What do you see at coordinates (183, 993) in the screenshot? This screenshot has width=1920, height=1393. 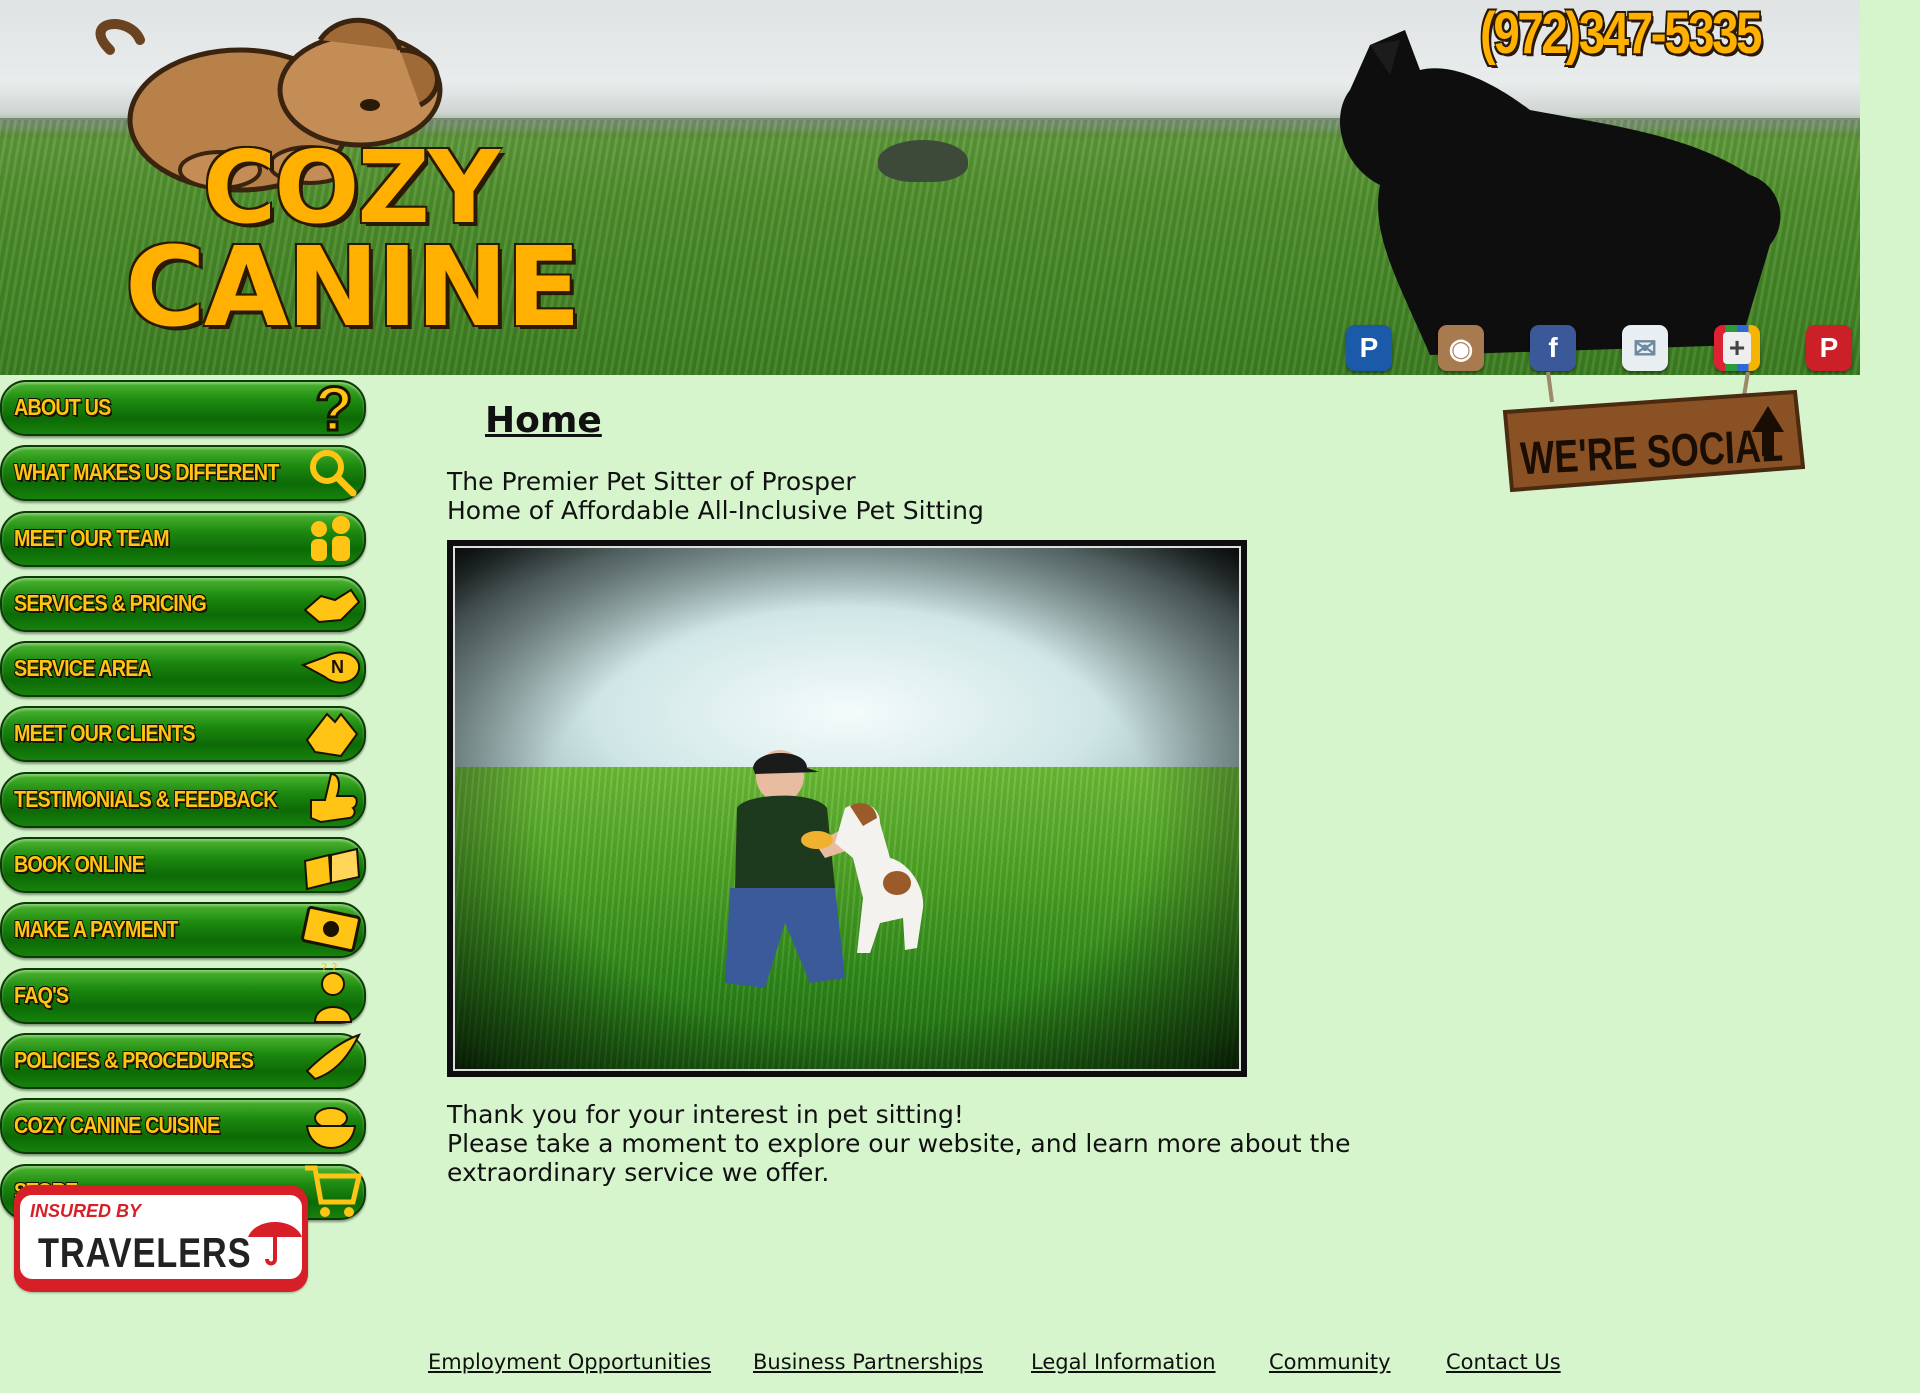 I see `nav-faqs: FAQ'S ? ?` at bounding box center [183, 993].